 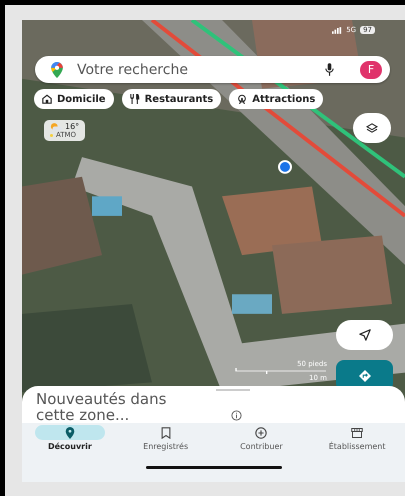 I want to click on navigation-arrow-icon, so click(x=364, y=335).